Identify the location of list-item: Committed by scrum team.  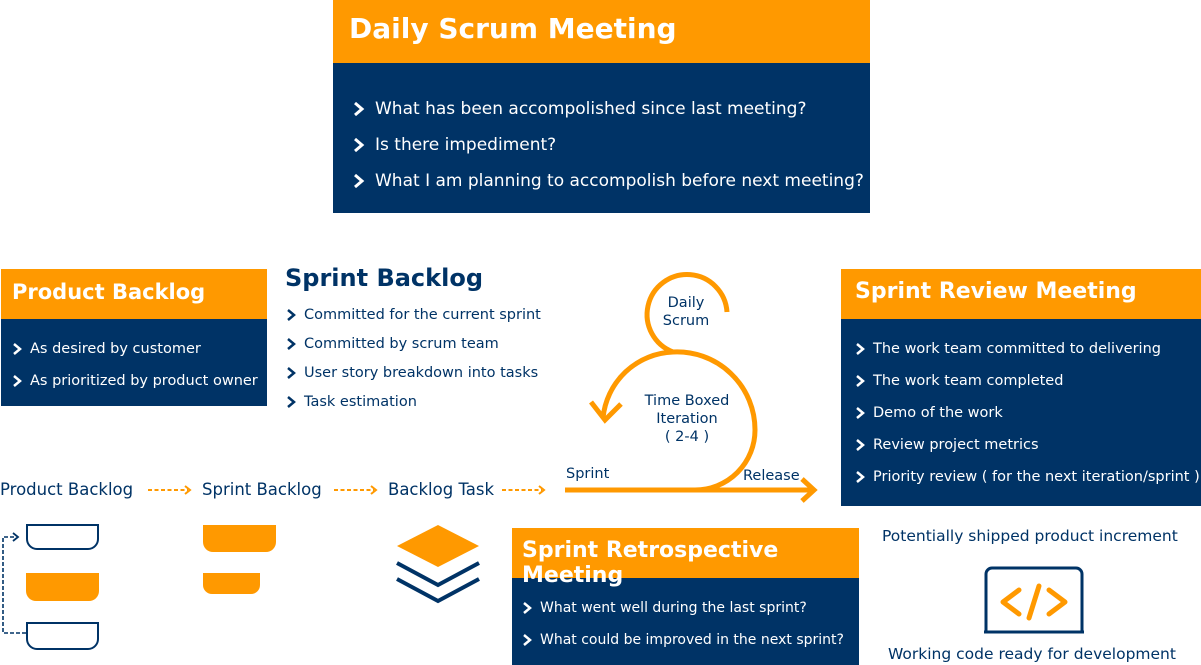
(420, 343).